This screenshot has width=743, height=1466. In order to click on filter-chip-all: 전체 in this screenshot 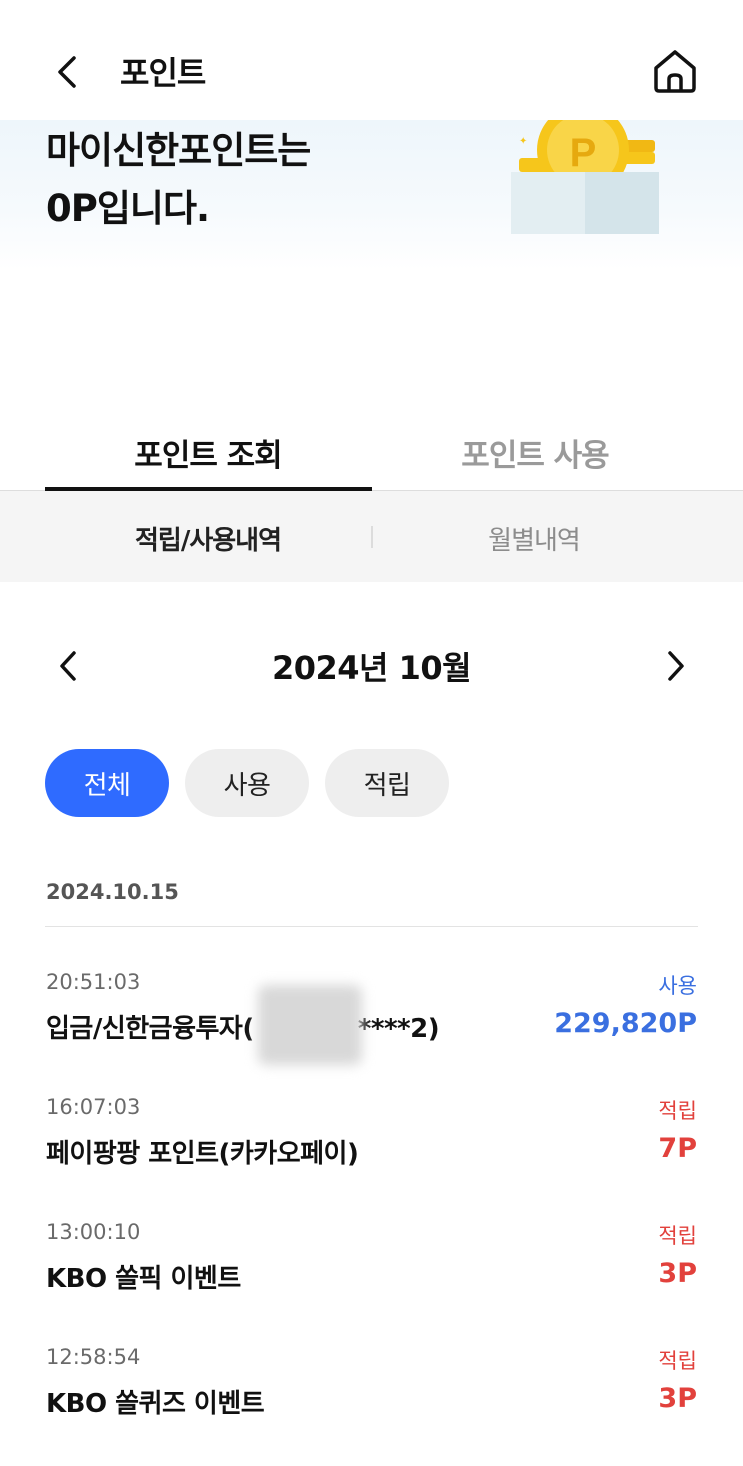, I will do `click(107, 783)`.